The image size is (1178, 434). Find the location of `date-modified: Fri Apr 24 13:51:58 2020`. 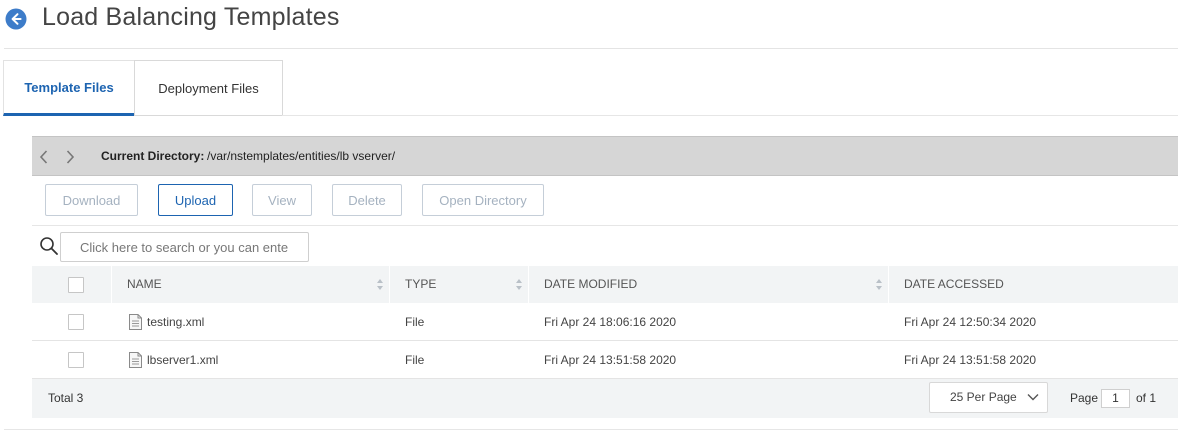

date-modified: Fri Apr 24 13:51:58 2020 is located at coordinates (610, 360).